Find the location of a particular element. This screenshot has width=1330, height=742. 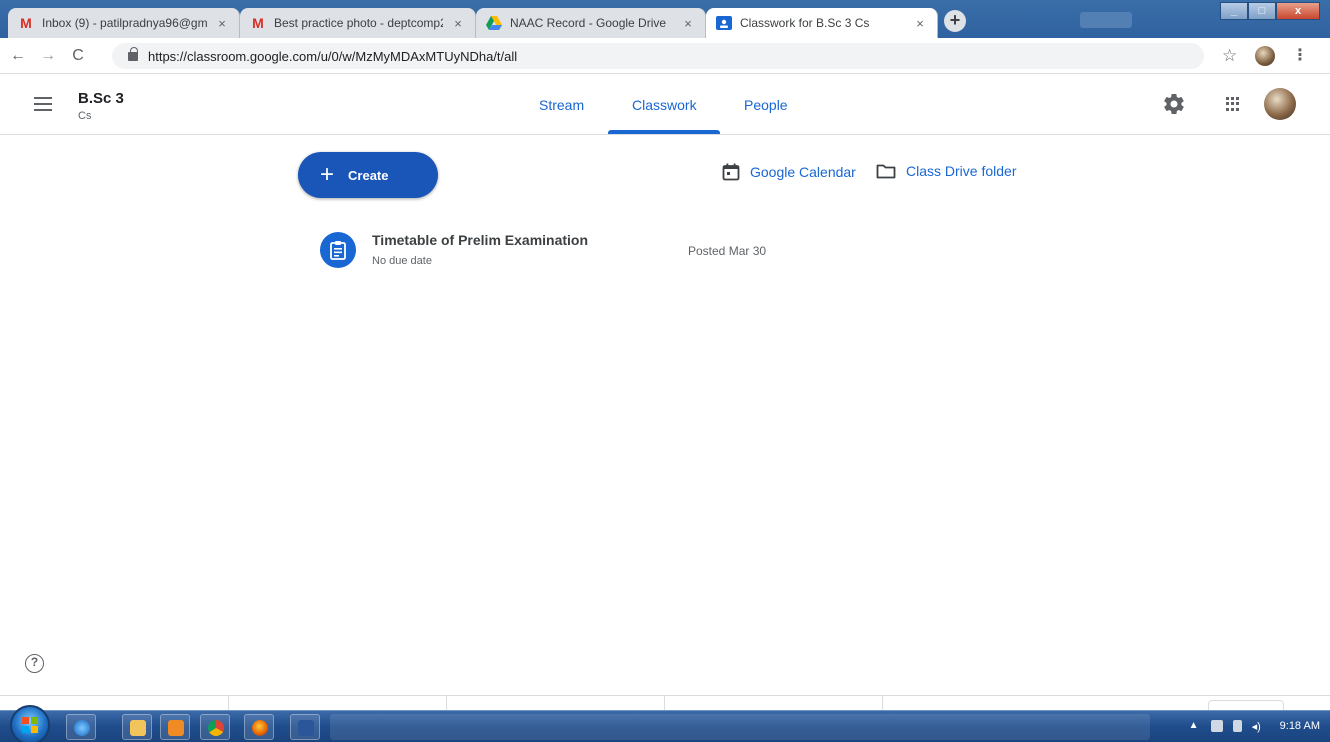

lock-icon is located at coordinates (133, 53).